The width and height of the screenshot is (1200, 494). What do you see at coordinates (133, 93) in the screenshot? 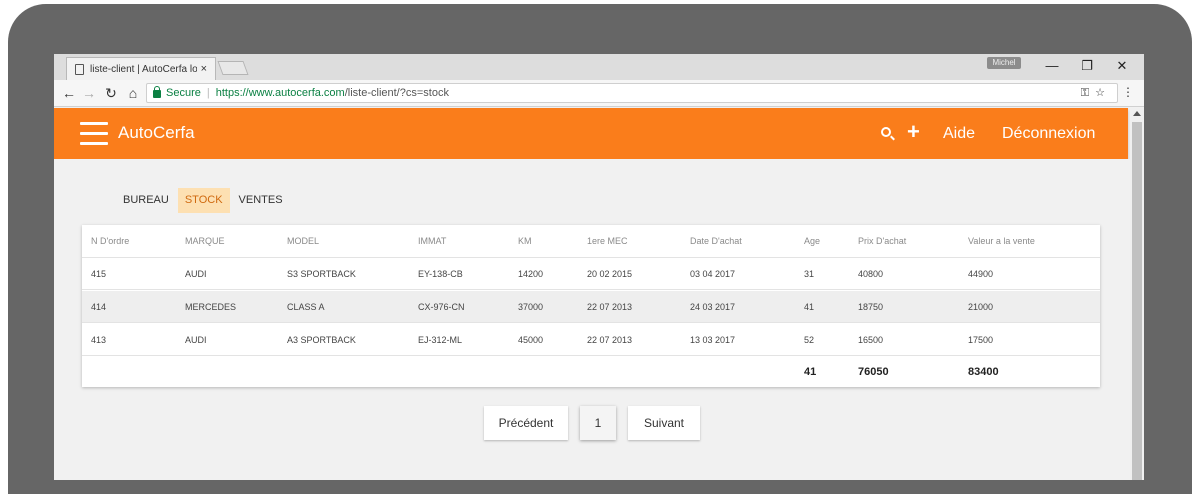
I see `home-icon: ⌂` at bounding box center [133, 93].